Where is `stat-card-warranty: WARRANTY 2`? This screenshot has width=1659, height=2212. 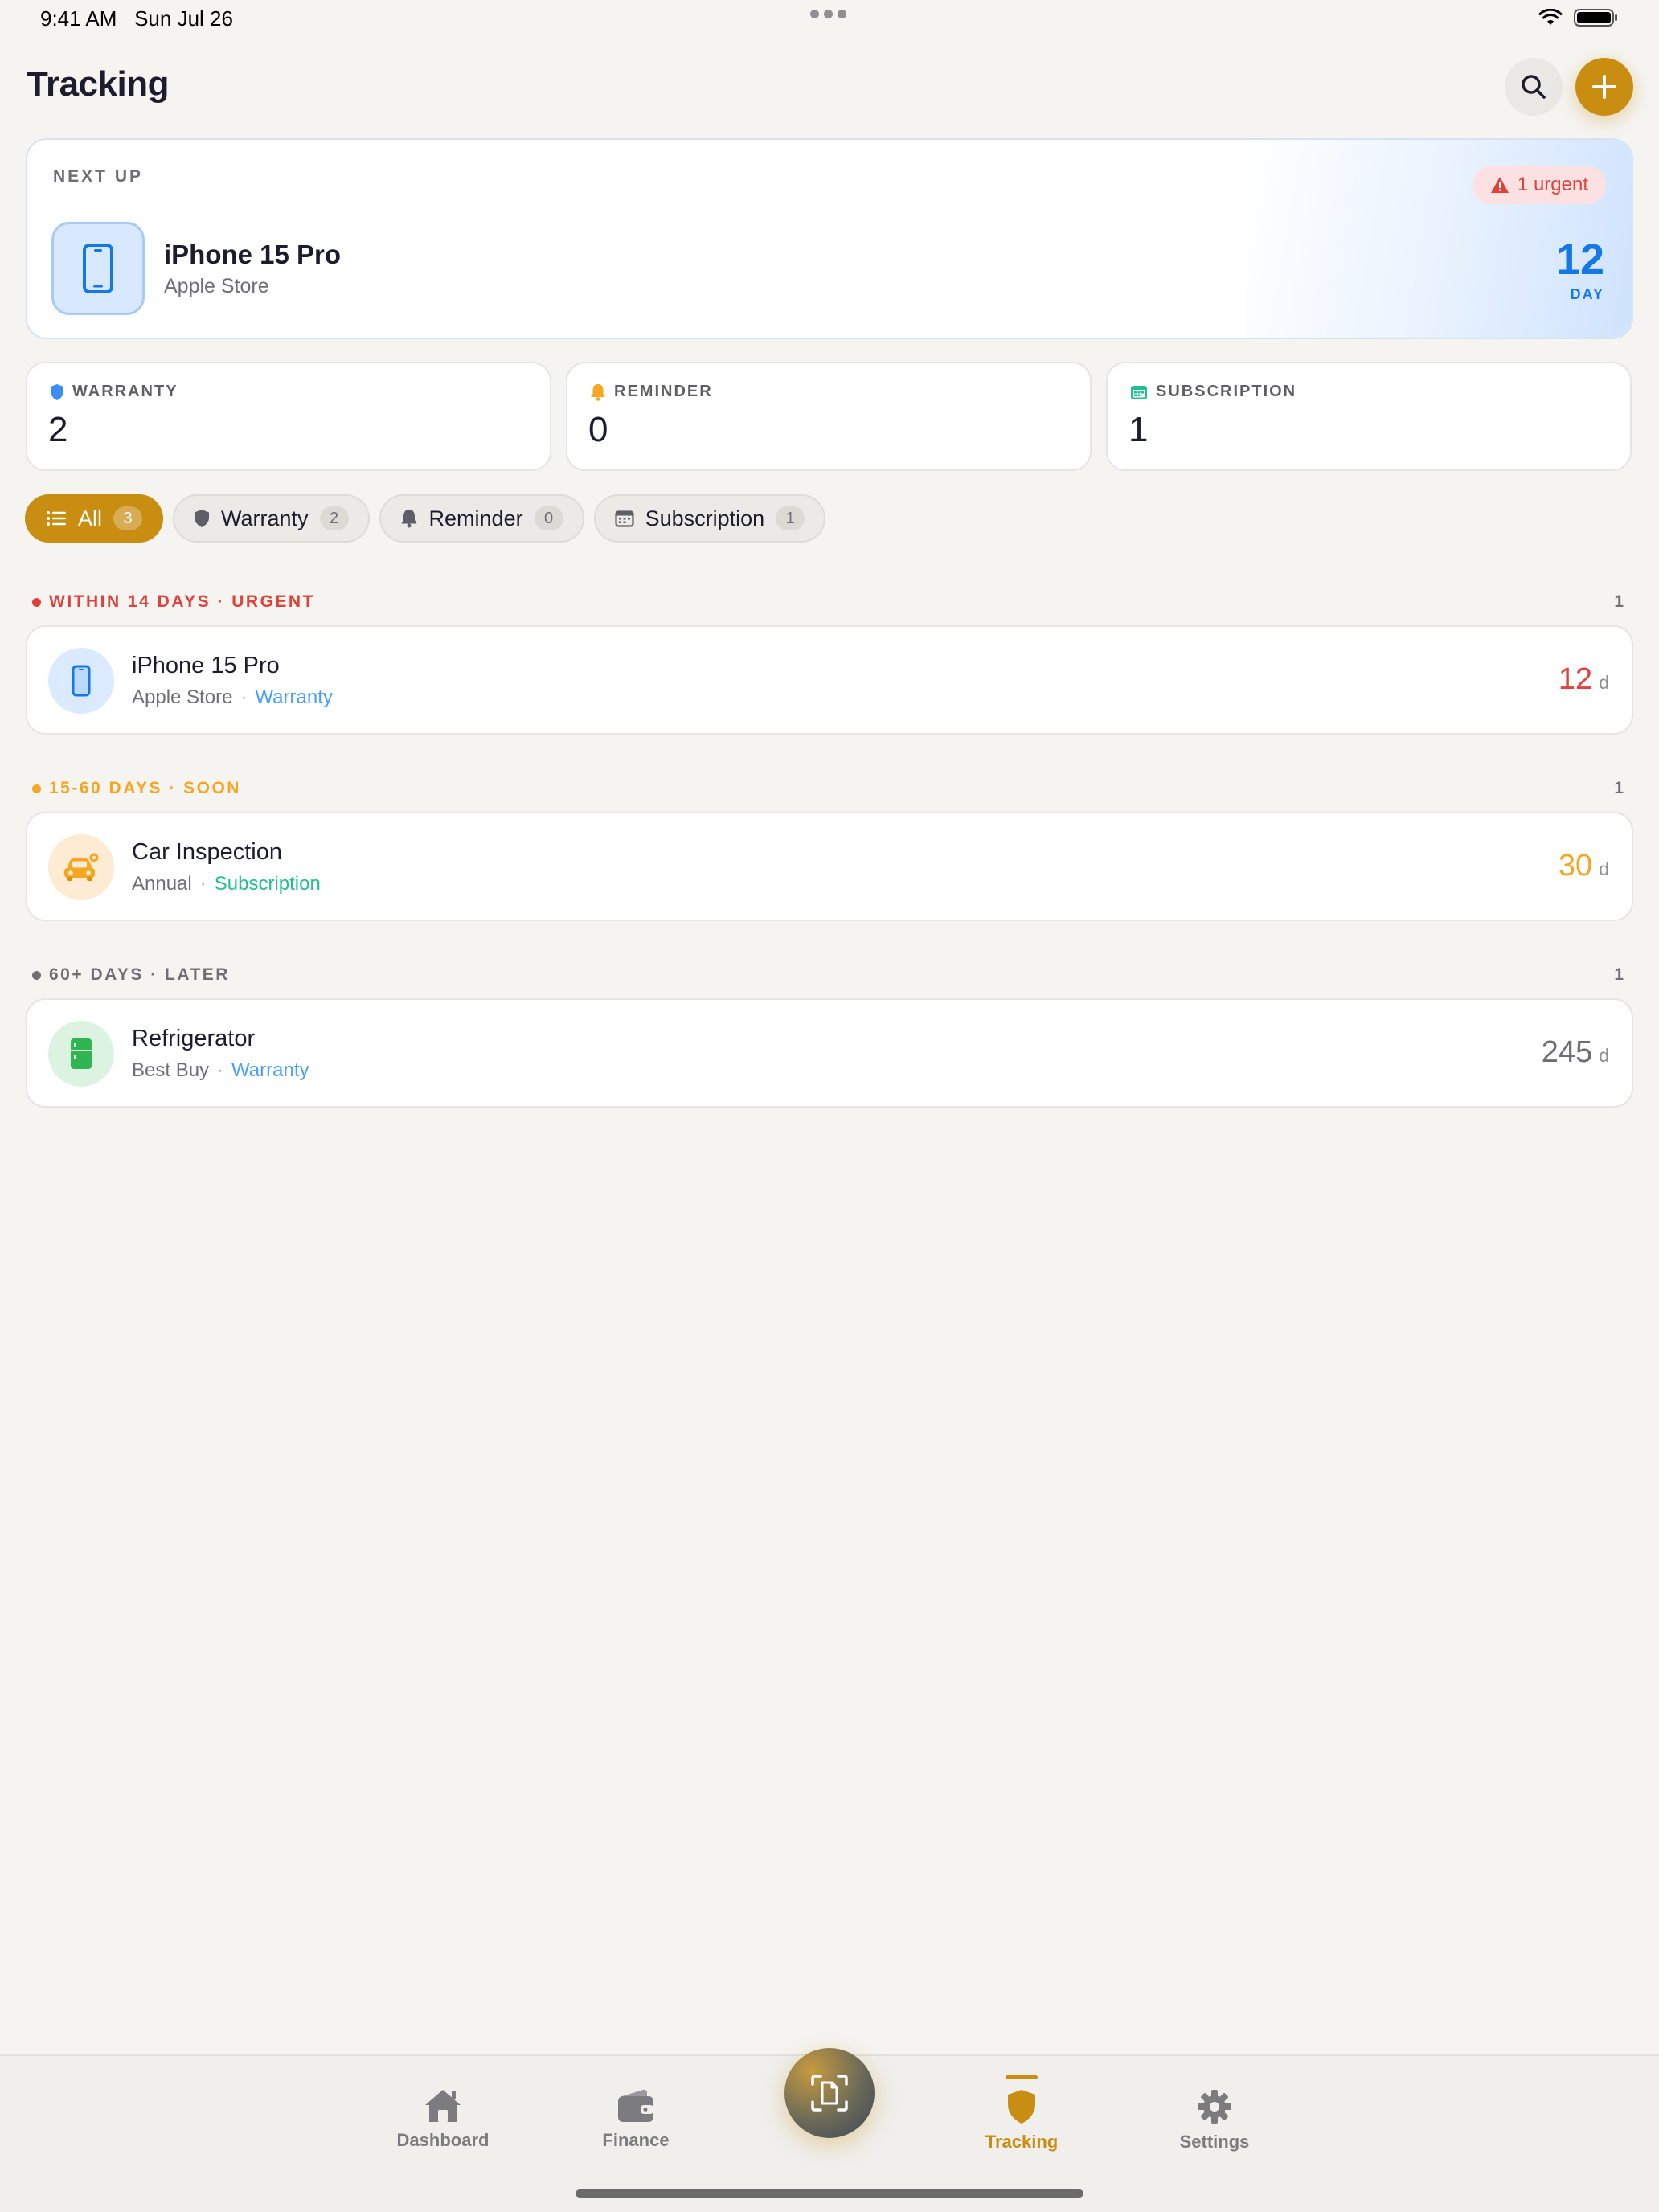
stat-card-warranty: WARRANTY 2 is located at coordinates (288, 416).